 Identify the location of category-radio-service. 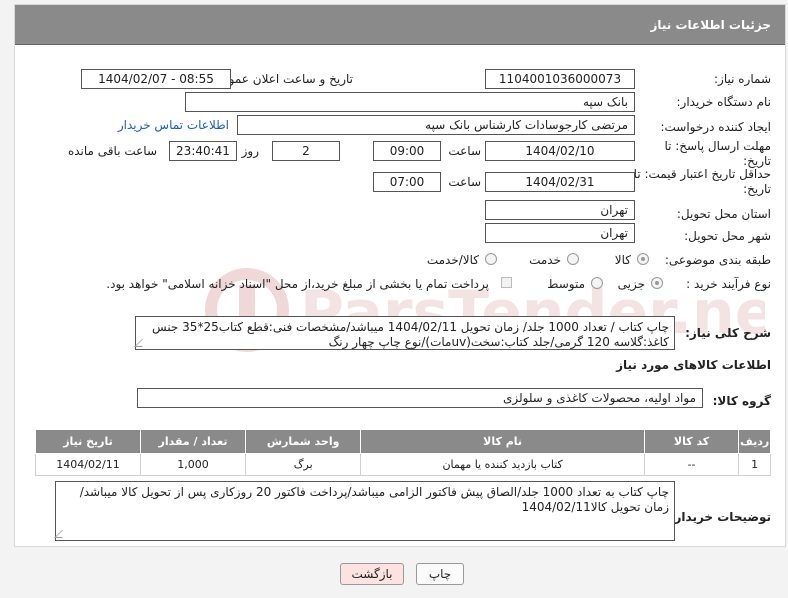
(573, 259).